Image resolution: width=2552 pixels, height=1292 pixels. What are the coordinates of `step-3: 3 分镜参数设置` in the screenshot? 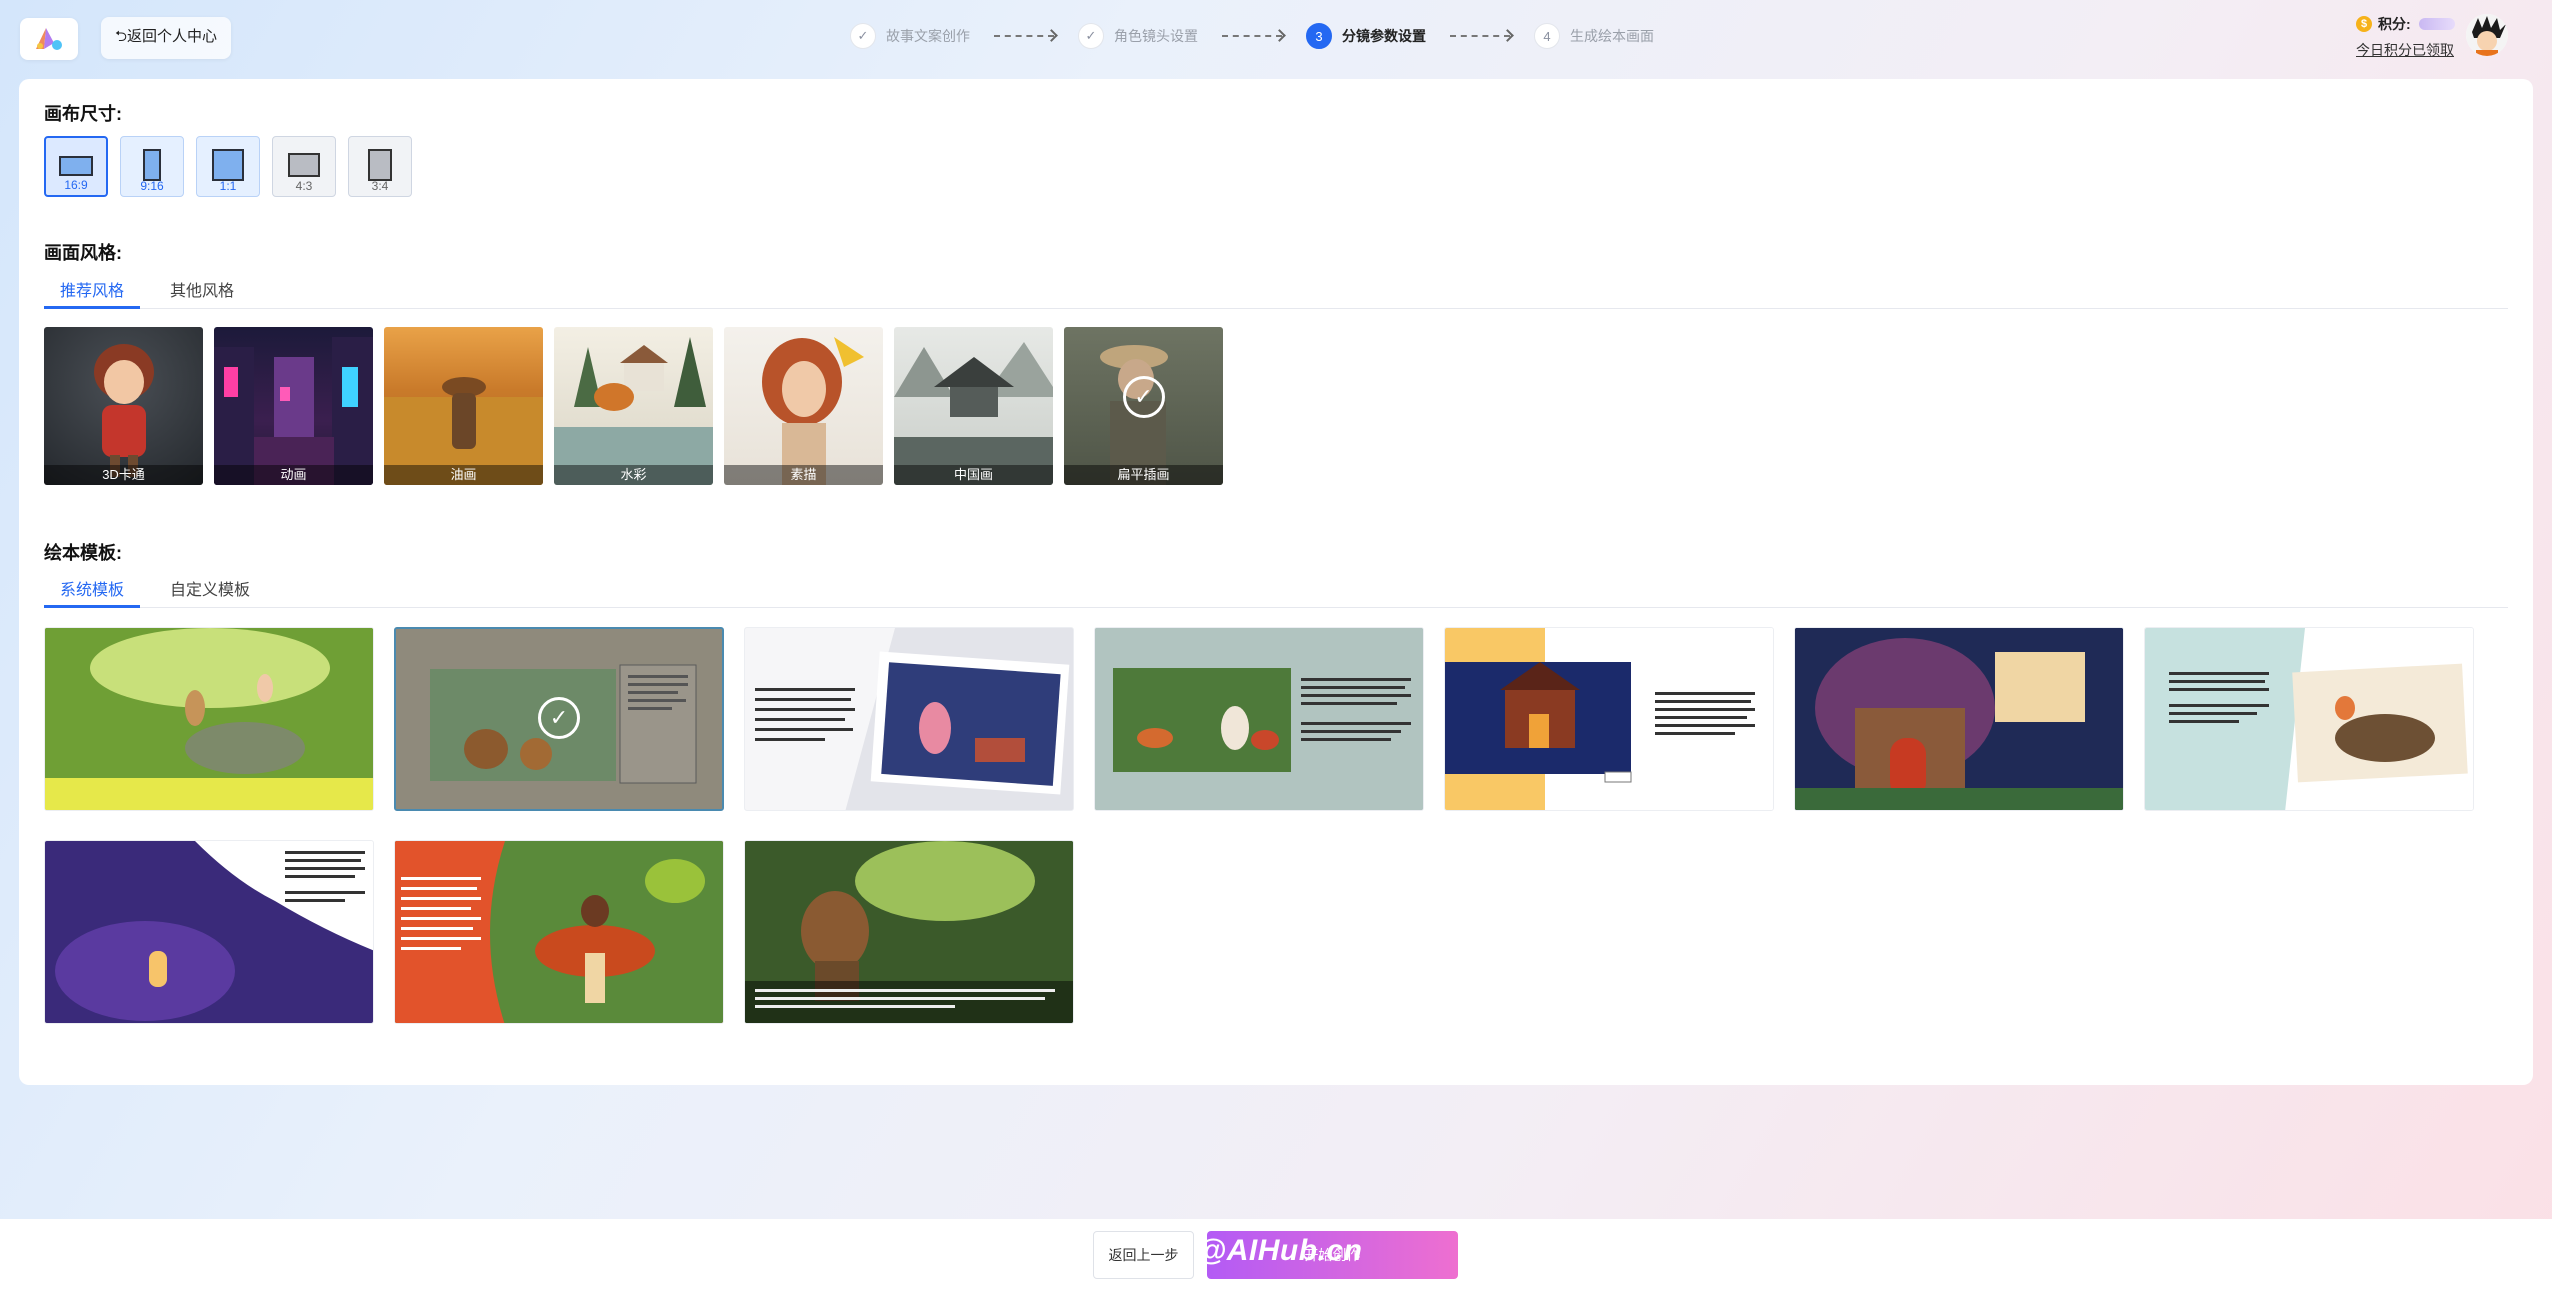 It's located at (1366, 36).